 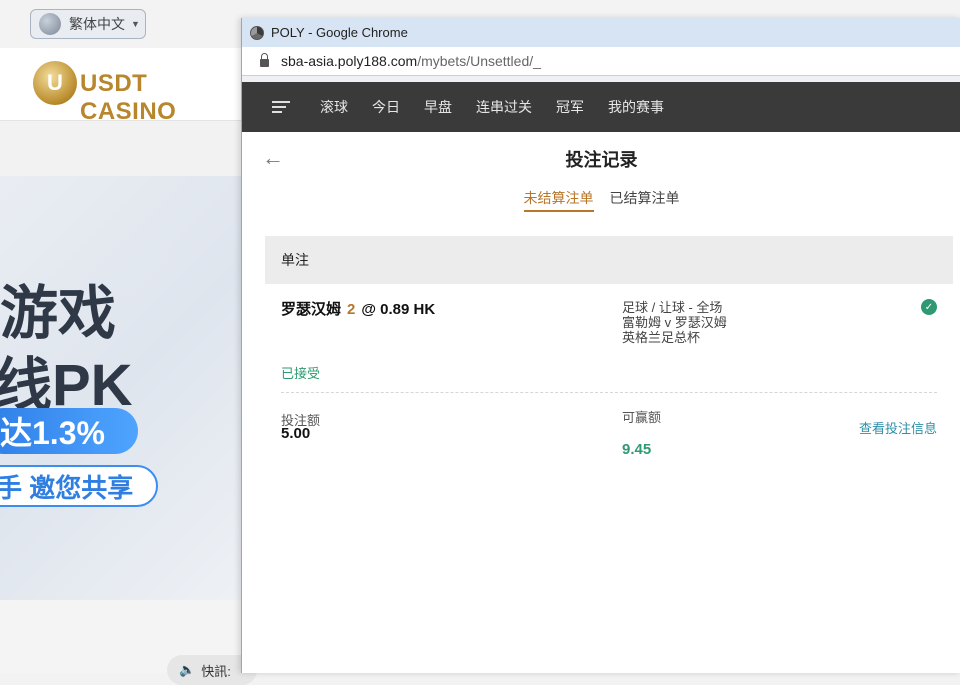 What do you see at coordinates (504, 107) in the screenshot?
I see `nav-item-parlay: 连串过关` at bounding box center [504, 107].